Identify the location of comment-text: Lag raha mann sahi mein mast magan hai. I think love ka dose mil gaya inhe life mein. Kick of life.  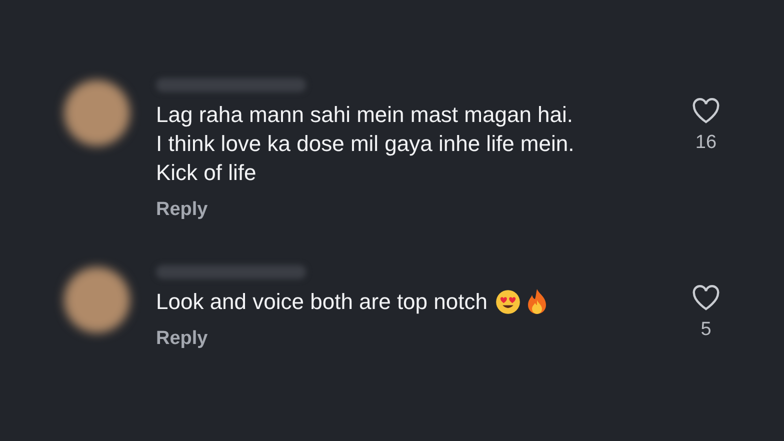
(365, 144).